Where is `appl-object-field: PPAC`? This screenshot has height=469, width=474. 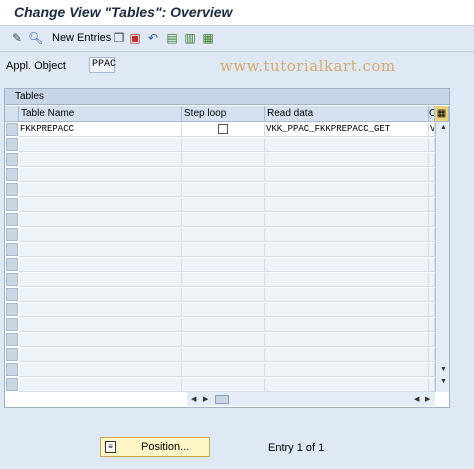
appl-object-field: PPAC is located at coordinates (102, 65).